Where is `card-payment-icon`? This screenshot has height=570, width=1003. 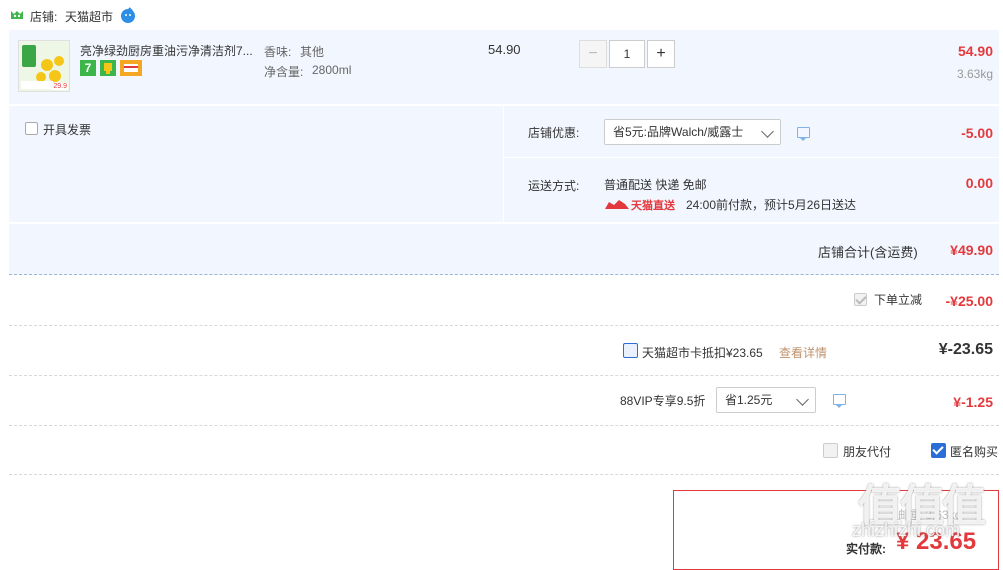
card-payment-icon is located at coordinates (131, 68).